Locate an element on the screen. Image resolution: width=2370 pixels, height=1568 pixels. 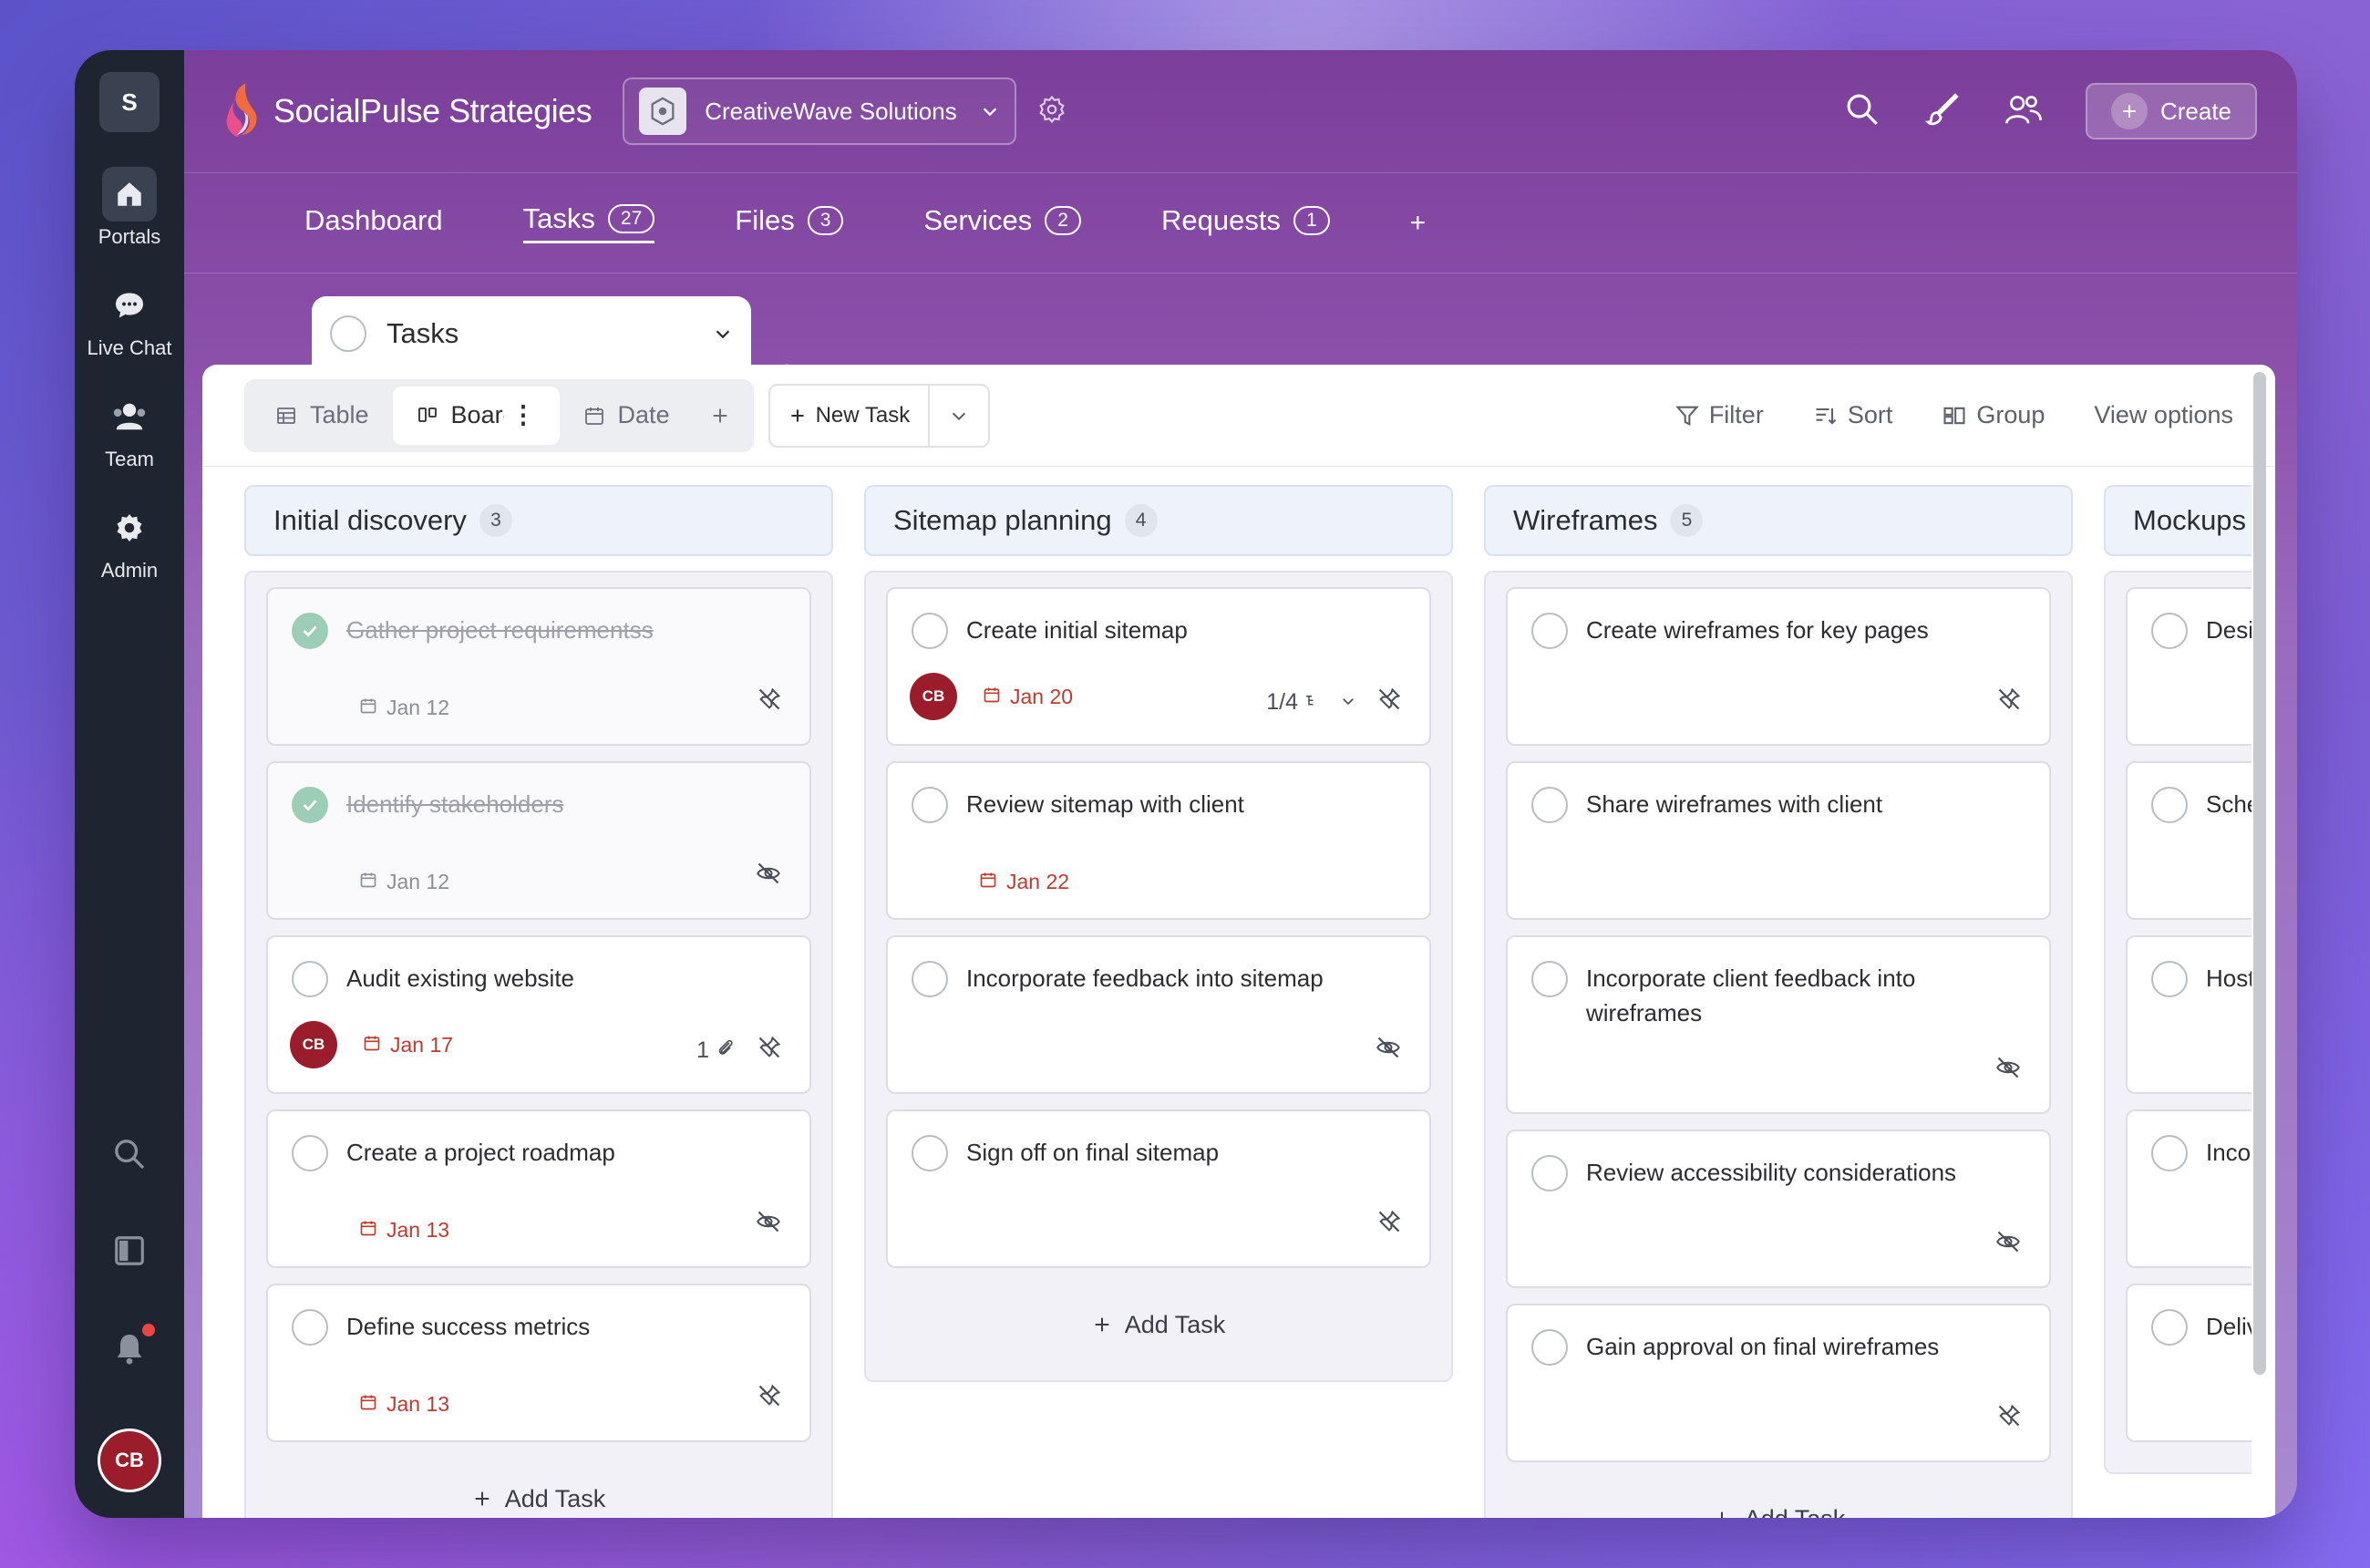
more-vertical-icon: ⋮ is located at coordinates (523, 415).